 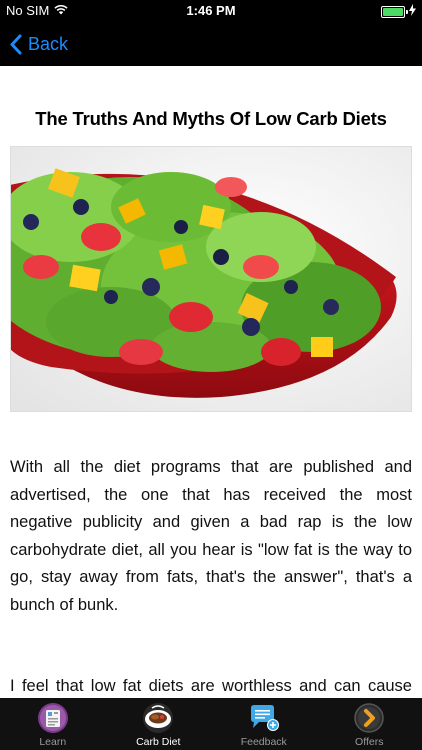 I want to click on tab-label: Feedback, so click(x=263, y=742).